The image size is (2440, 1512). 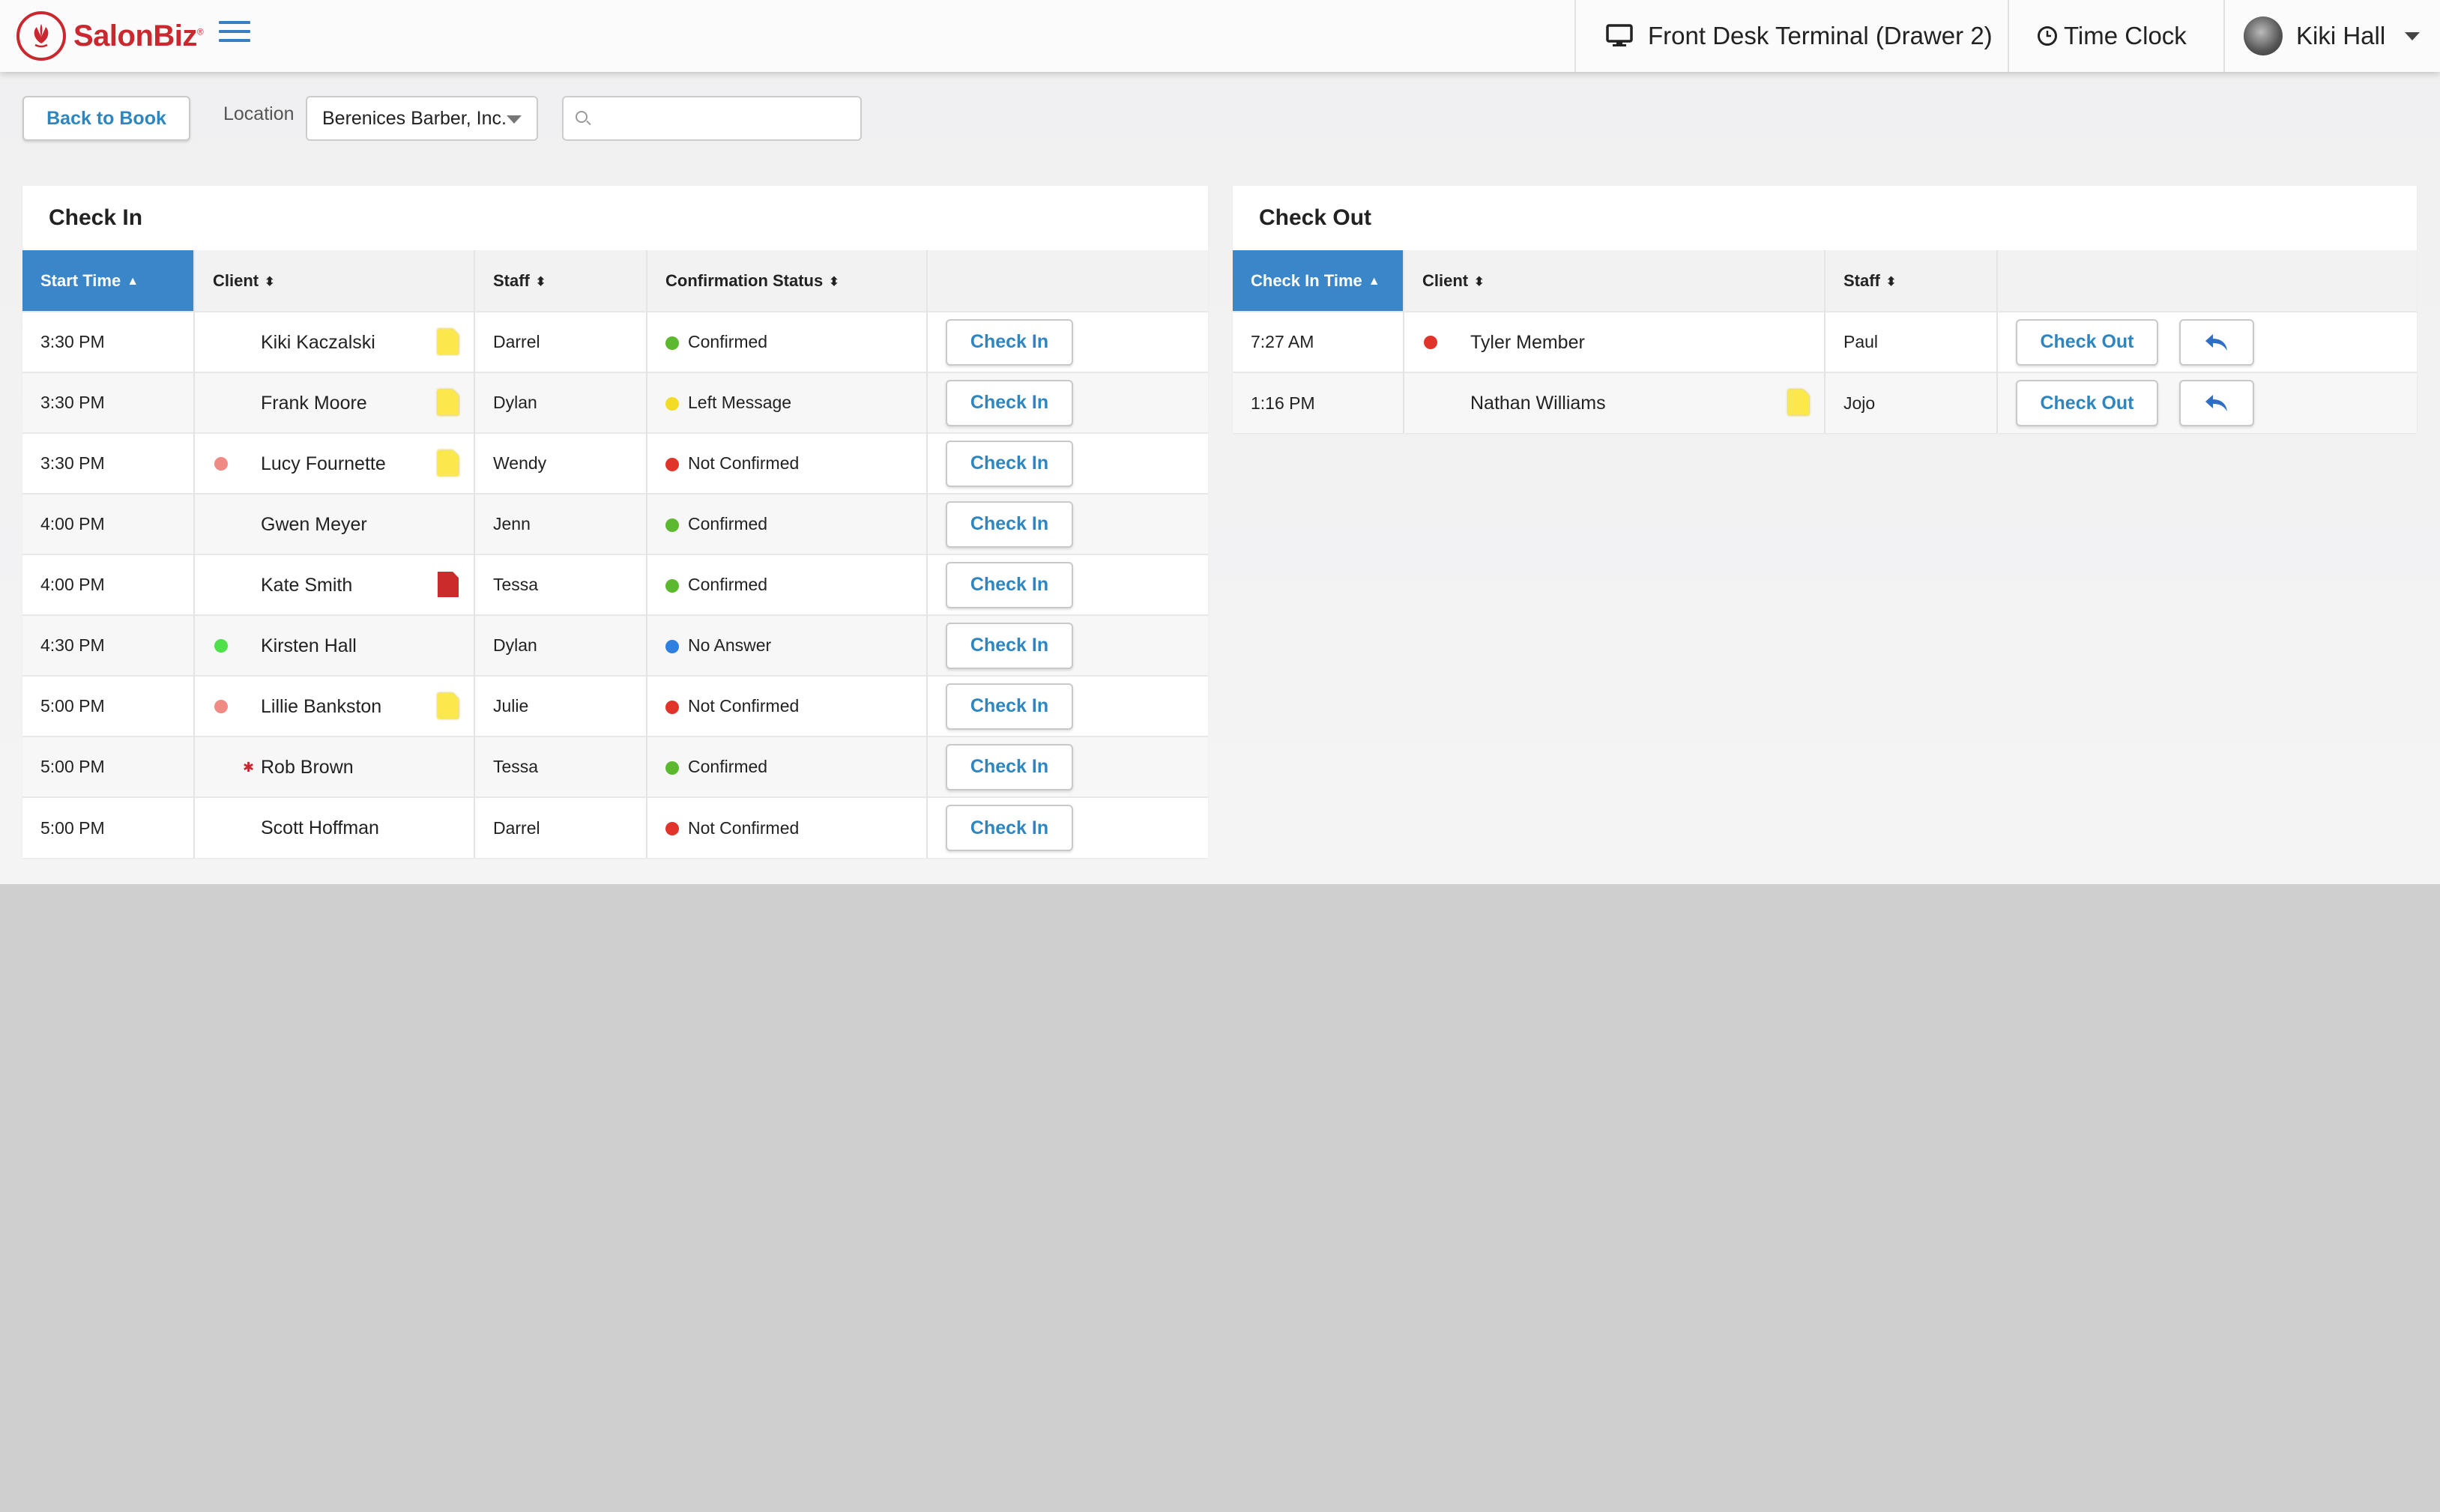 I want to click on status-cell: No Answer, so click(x=788, y=645).